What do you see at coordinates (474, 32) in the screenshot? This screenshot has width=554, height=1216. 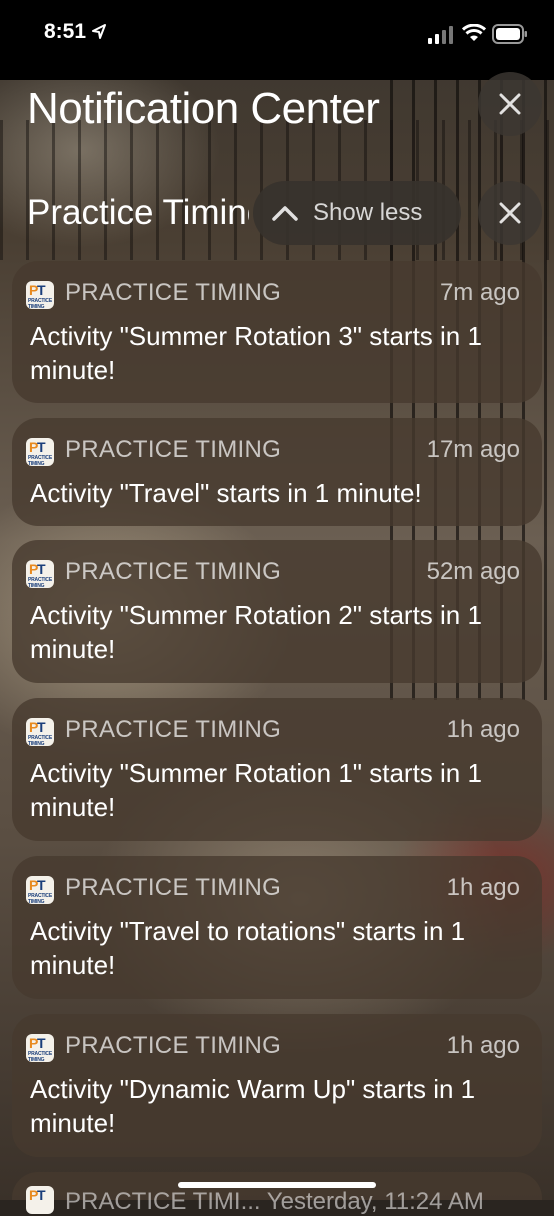 I see `wifi-icon` at bounding box center [474, 32].